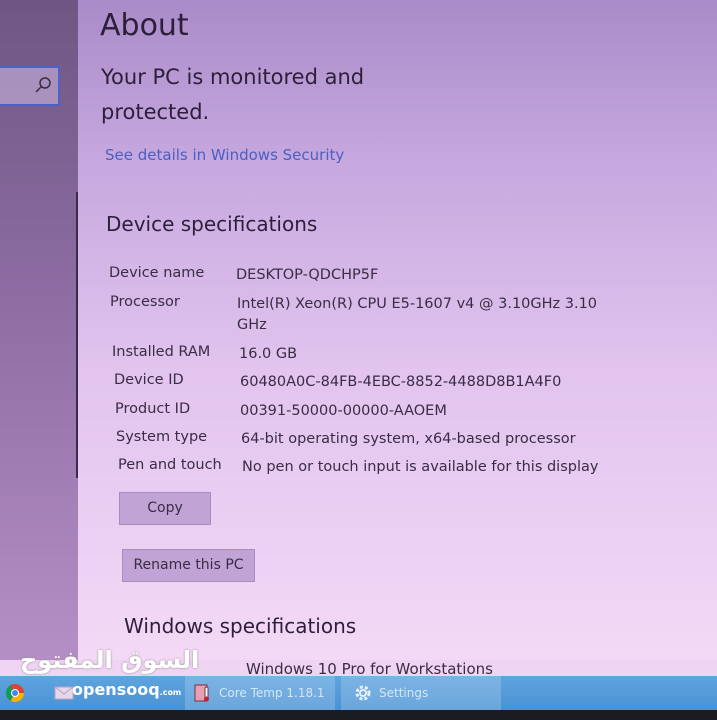 Image resolution: width=717 pixels, height=720 pixels. I want to click on taskbar-chrome, so click(15, 693).